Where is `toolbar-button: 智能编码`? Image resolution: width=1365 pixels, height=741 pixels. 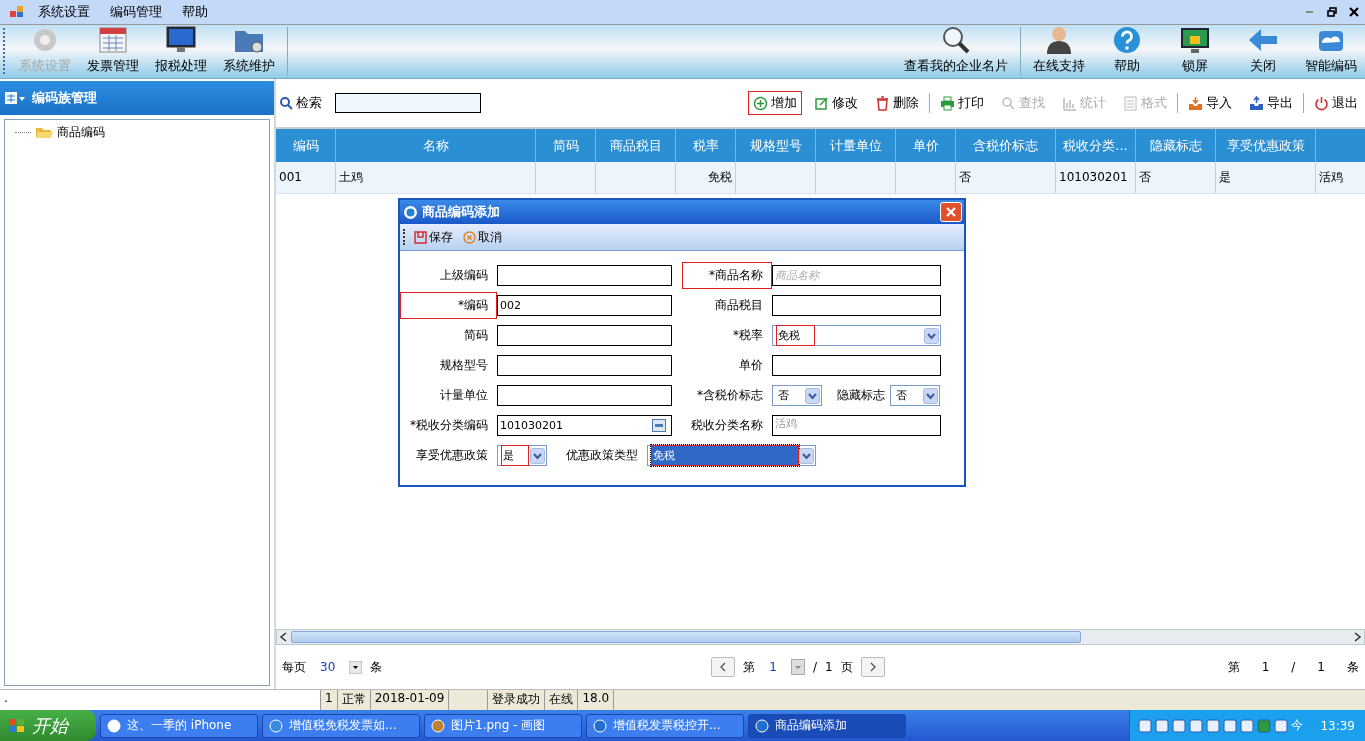
toolbar-button: 智能编码 is located at coordinates (1331, 51).